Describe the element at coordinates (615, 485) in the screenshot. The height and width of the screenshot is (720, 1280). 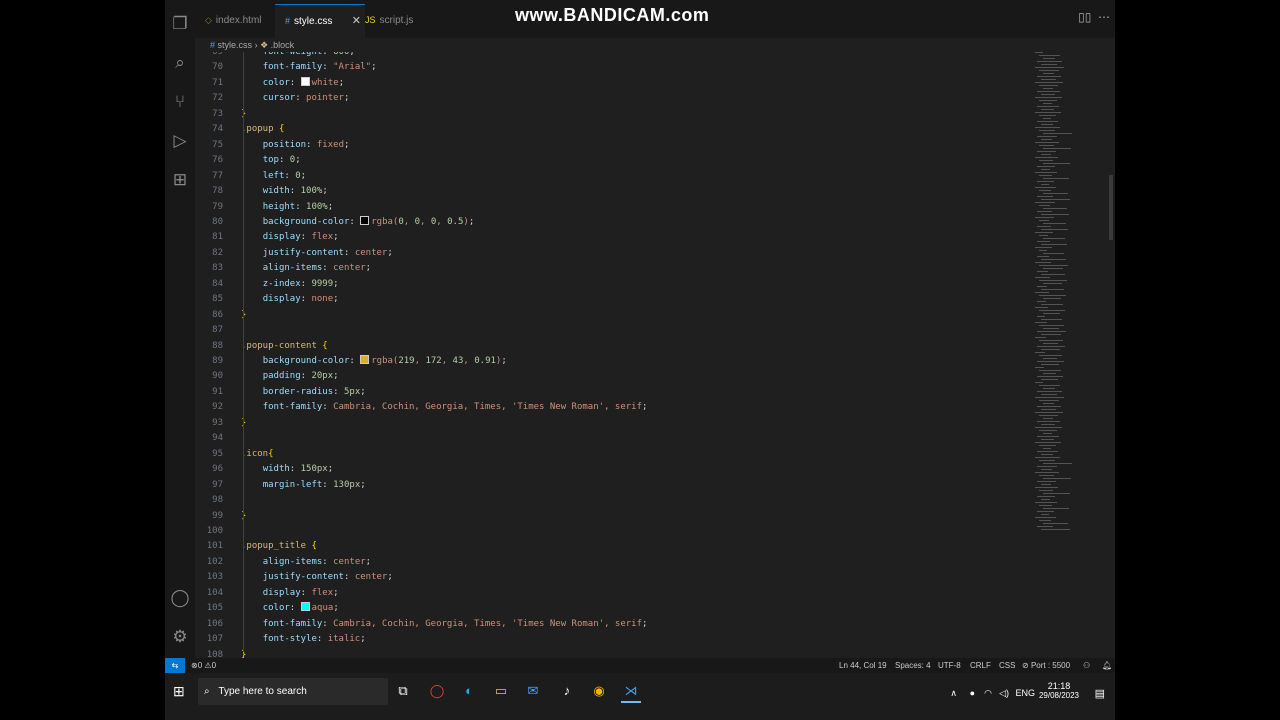
I see `code-line: 97 margin-left: 130px;` at that location.